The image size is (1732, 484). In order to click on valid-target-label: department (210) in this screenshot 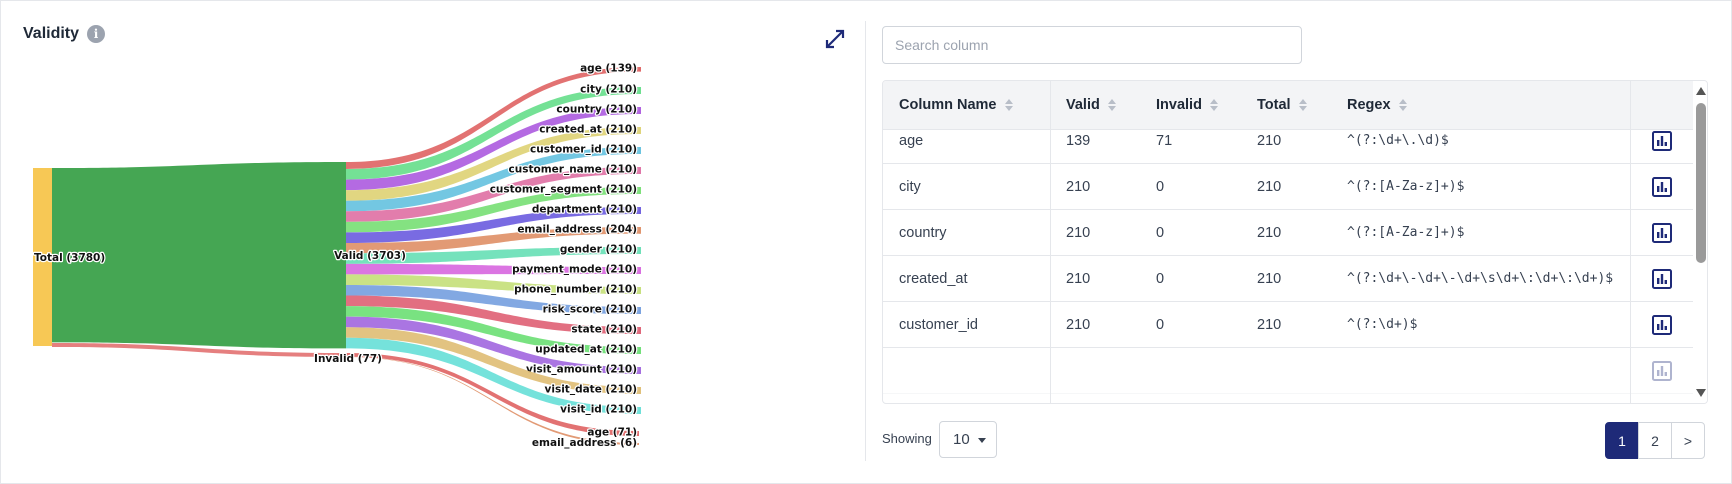, I will do `click(584, 210)`.